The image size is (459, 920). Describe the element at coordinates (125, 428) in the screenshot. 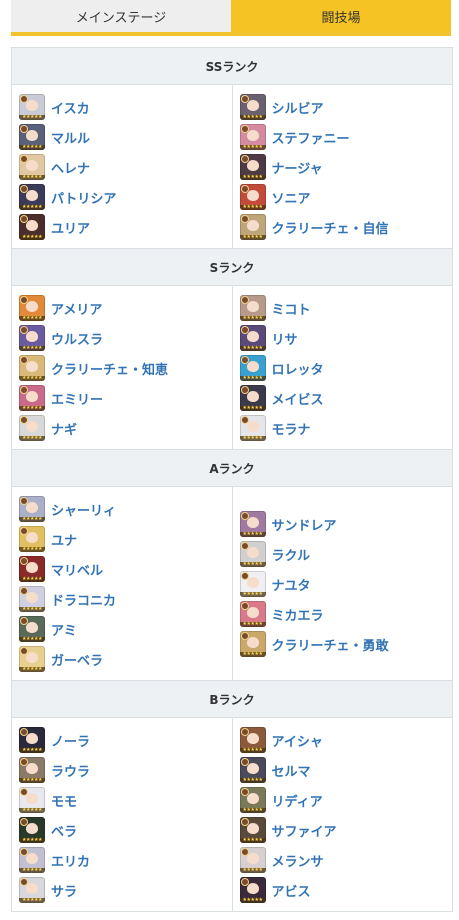

I see `character-entry: ★★★★★ ナギ` at that location.